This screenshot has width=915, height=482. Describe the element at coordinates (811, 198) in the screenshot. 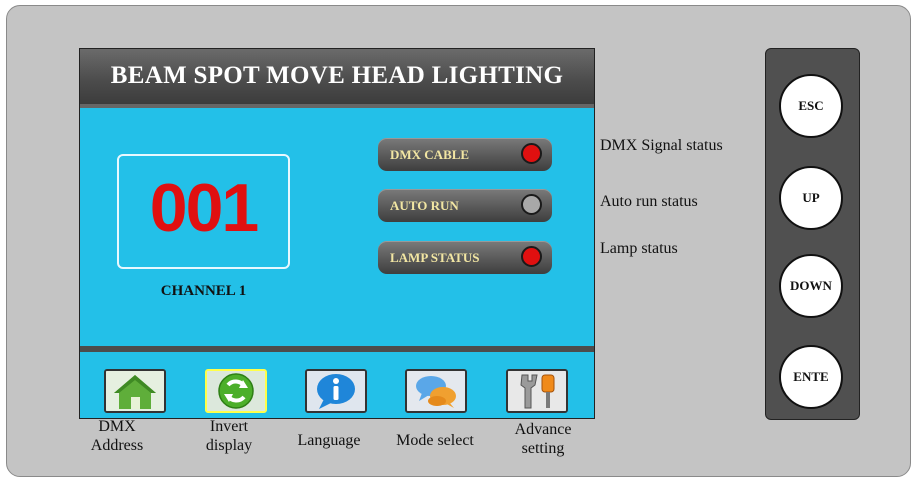

I see `up-button: UP` at that location.